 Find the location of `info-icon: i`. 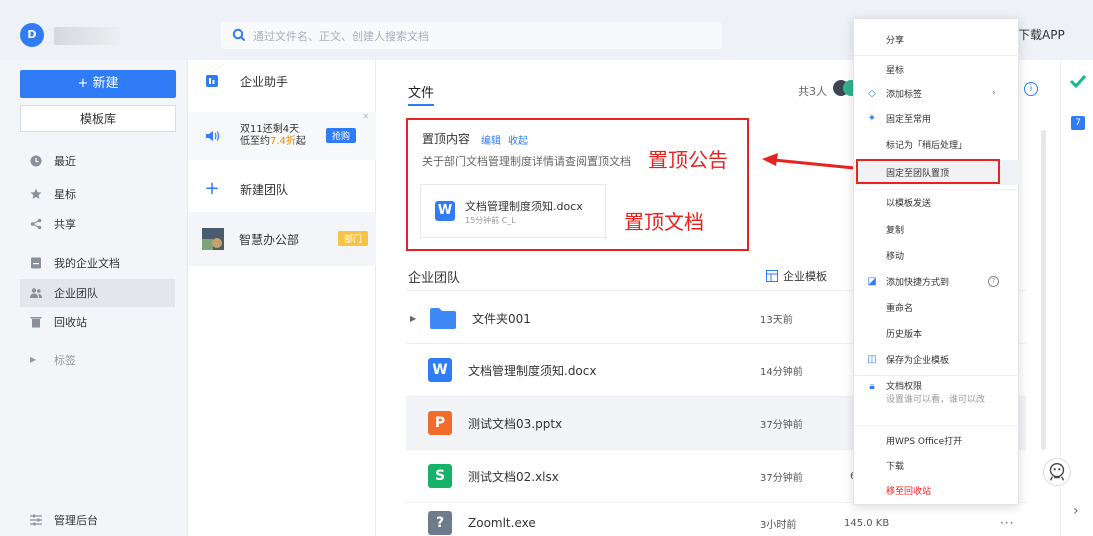

info-icon: i is located at coordinates (1031, 89).